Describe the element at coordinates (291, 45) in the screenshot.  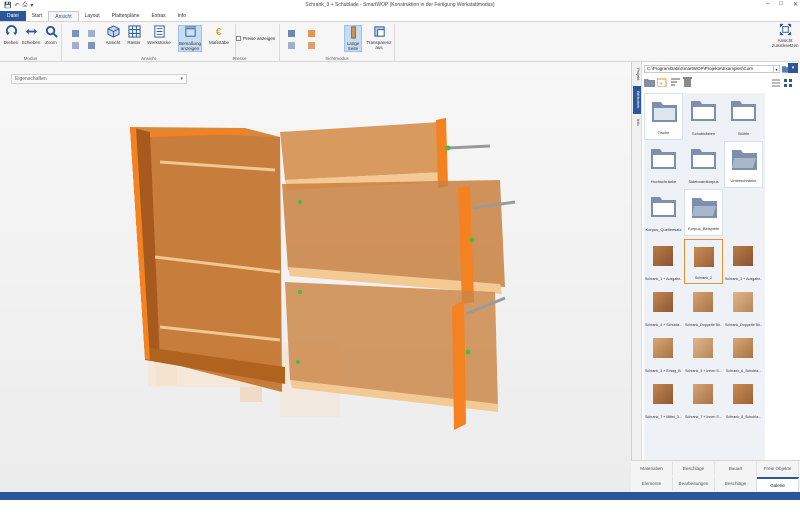
I see `mode-wire-icon` at that location.